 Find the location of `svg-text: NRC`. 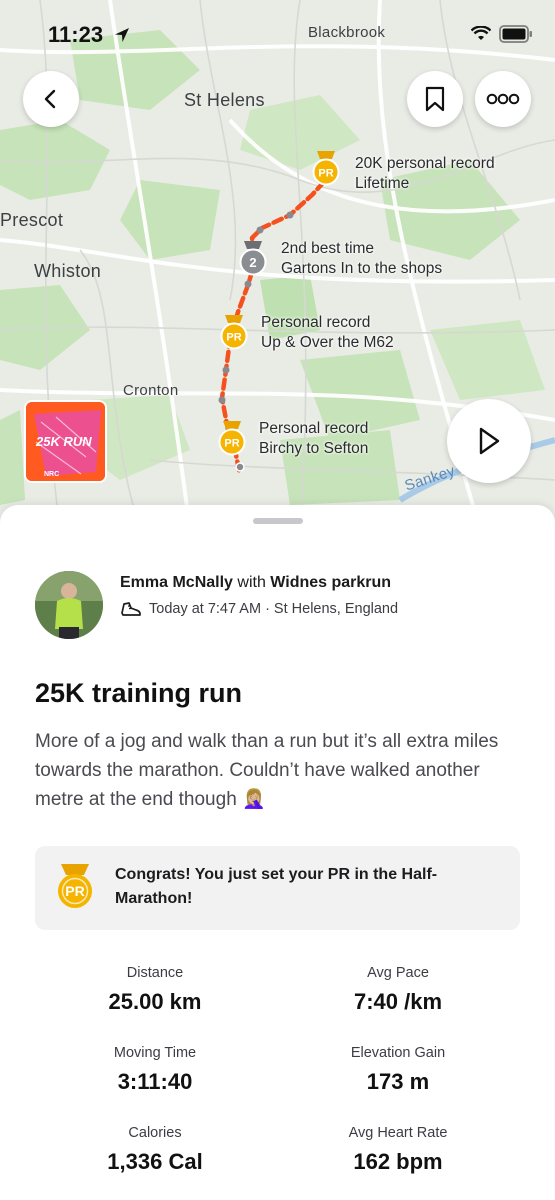

svg-text: NRC is located at coordinates (51, 474).